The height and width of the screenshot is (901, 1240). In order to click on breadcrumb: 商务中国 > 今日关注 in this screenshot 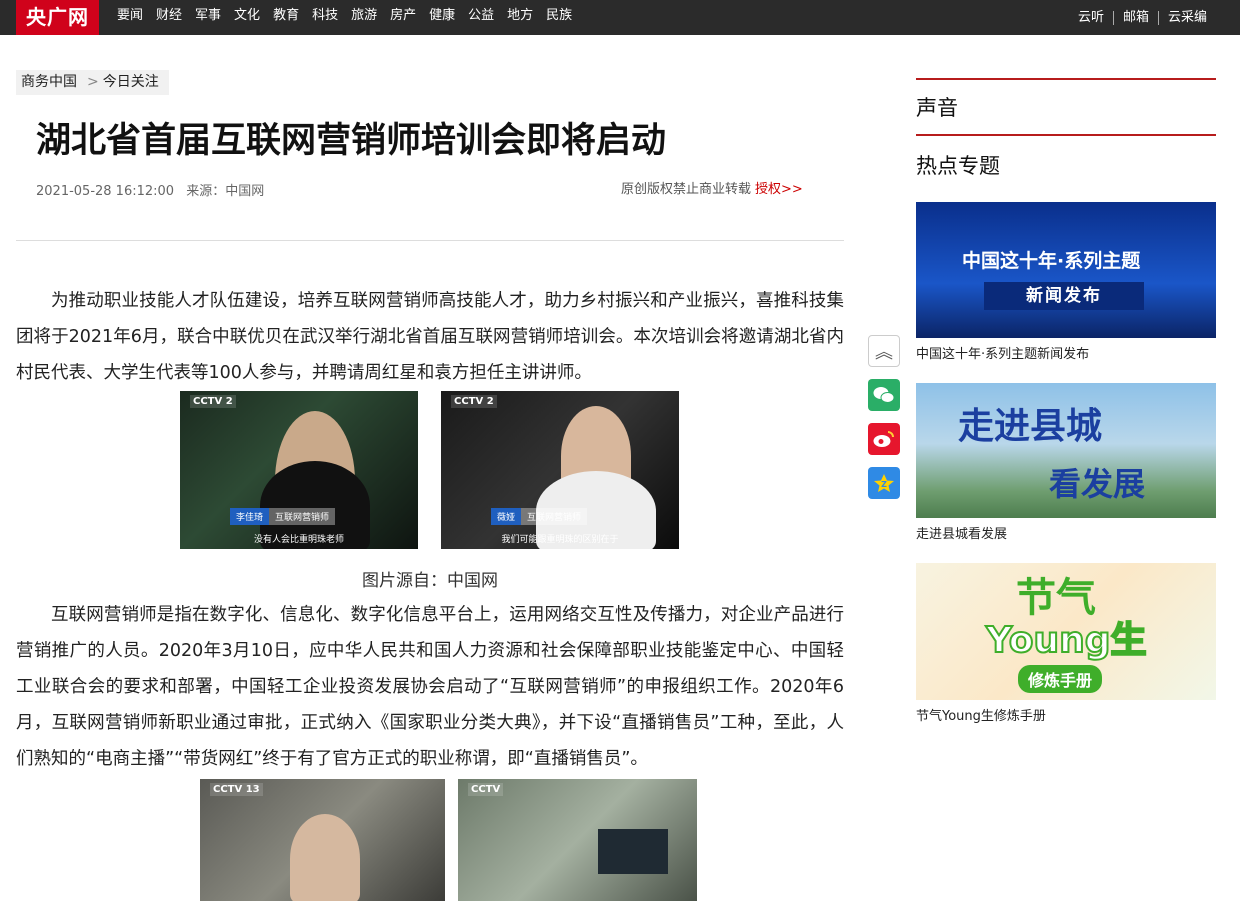, I will do `click(92, 82)`.